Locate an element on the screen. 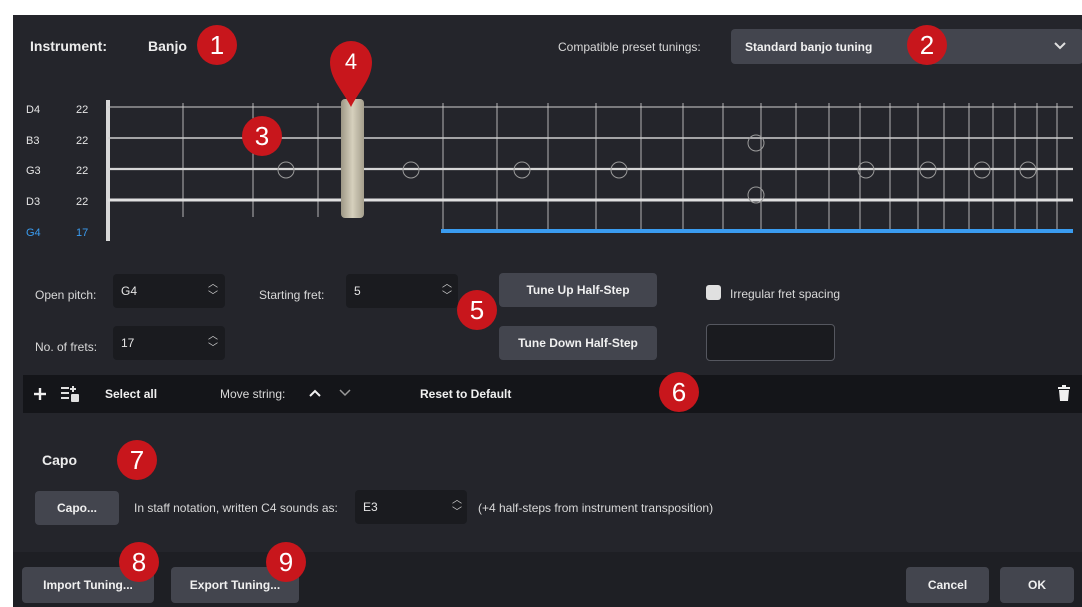  starting-fret-stepper: ︿ ﹀ is located at coordinates (447, 291).